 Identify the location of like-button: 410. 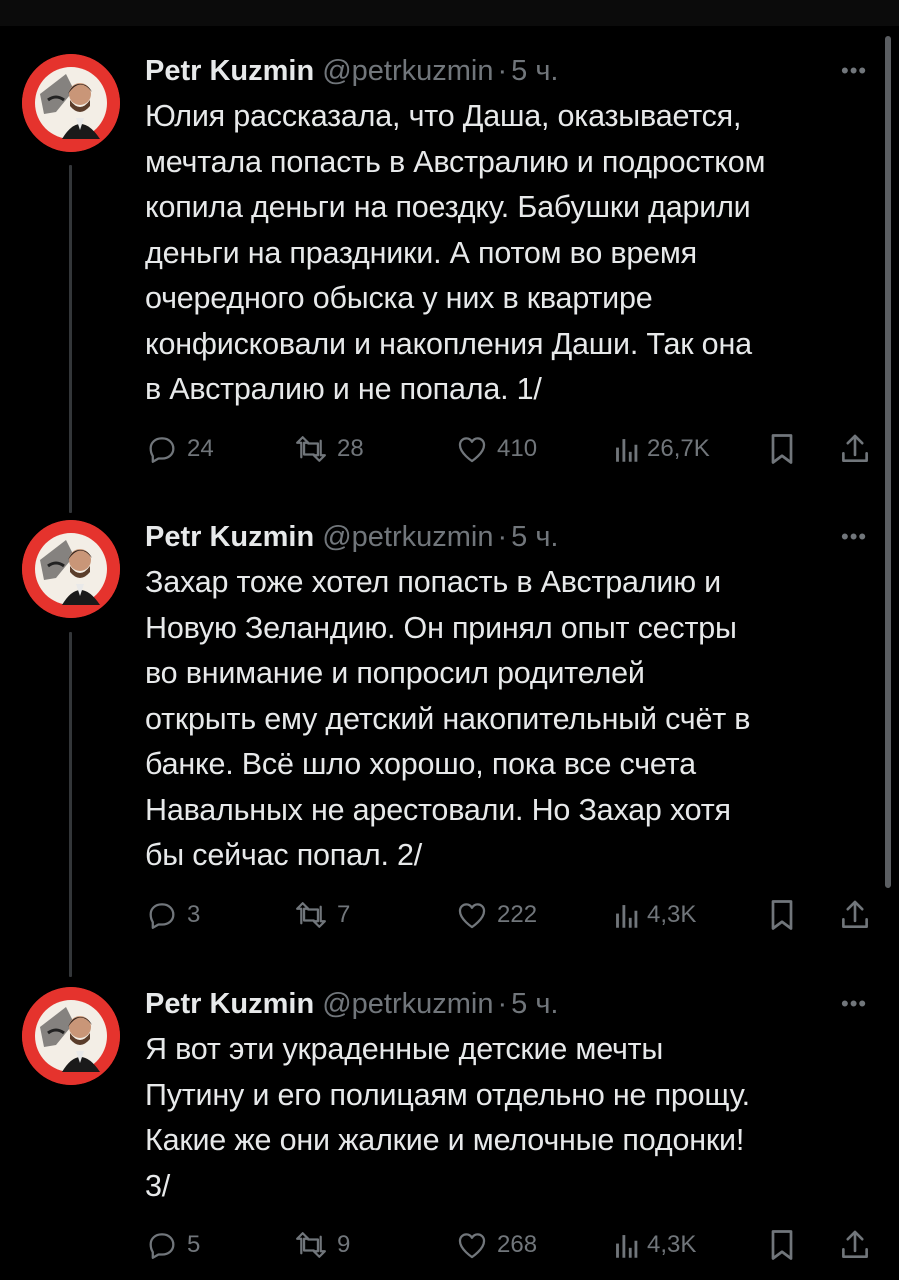
(496, 449).